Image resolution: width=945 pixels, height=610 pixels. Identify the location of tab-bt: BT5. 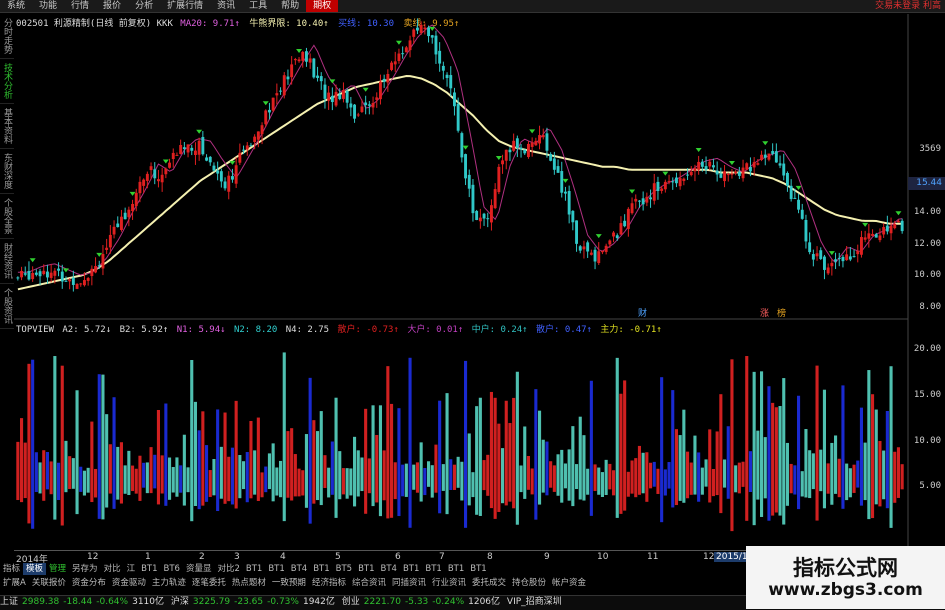
(344, 569).